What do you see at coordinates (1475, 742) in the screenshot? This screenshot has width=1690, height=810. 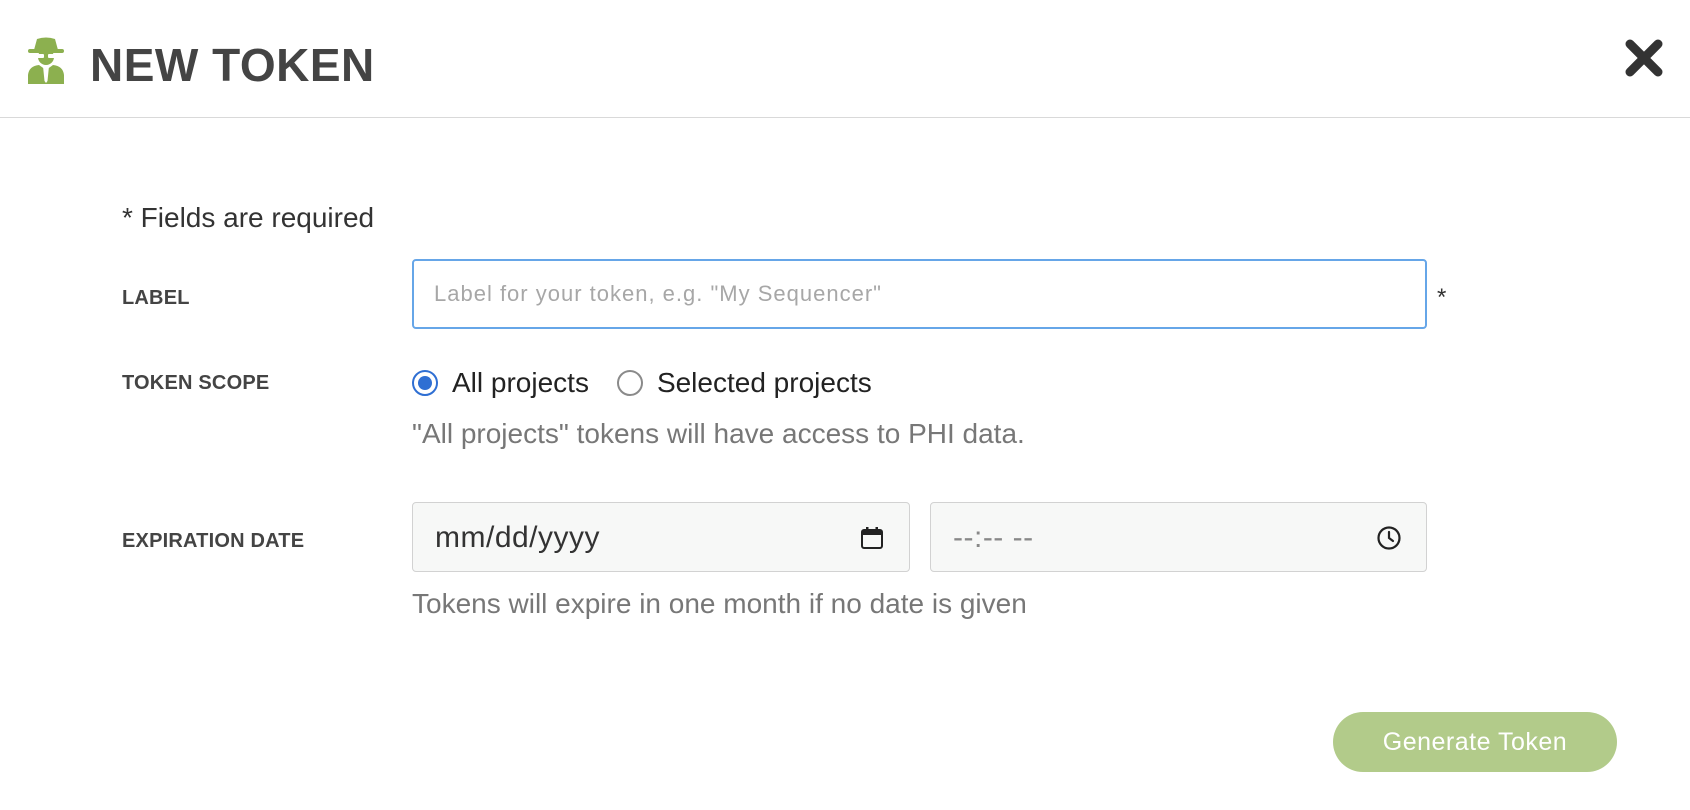 I see `generate-token-button: Generate Token` at bounding box center [1475, 742].